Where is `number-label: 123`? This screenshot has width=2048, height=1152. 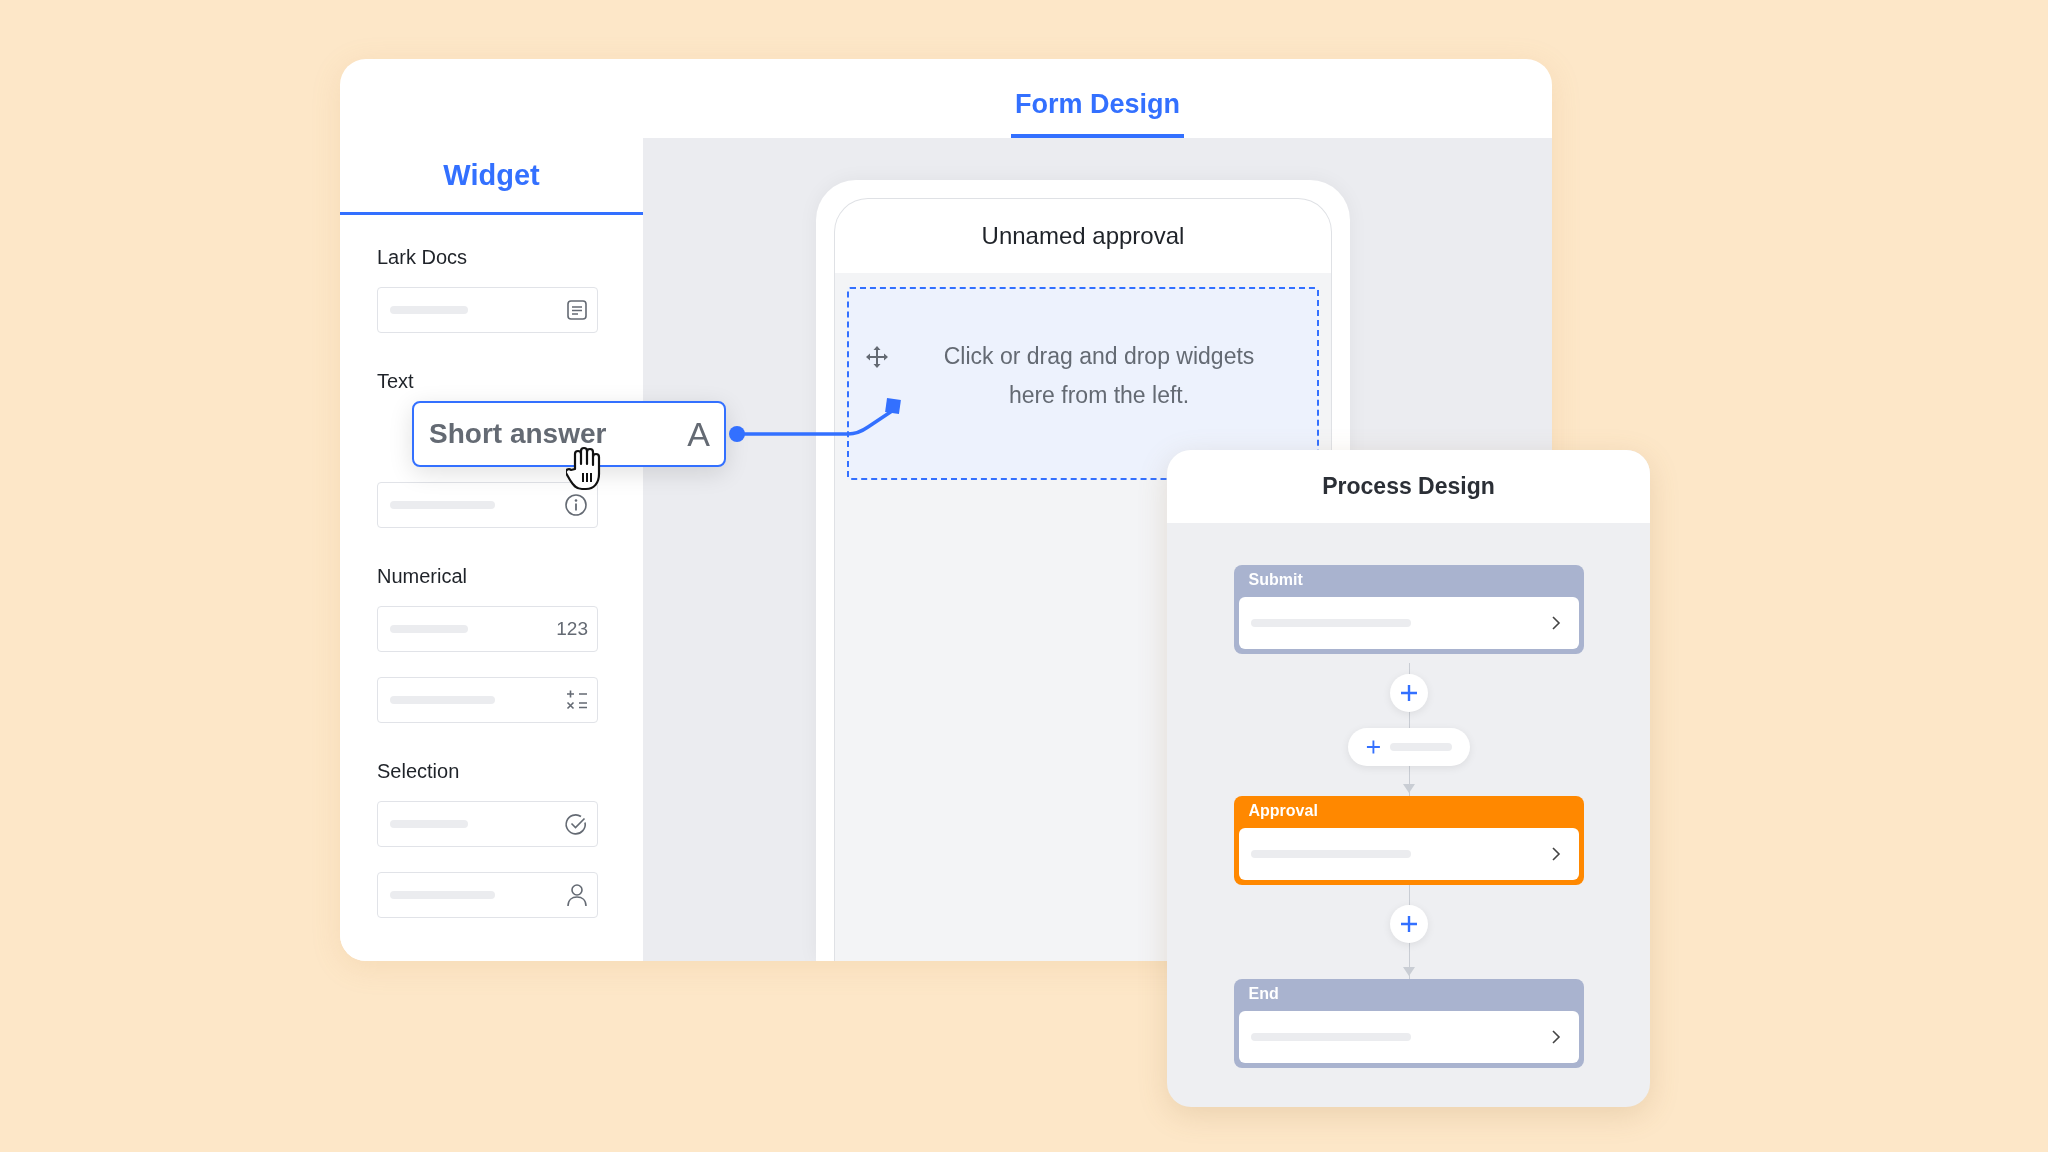
number-label: 123 is located at coordinates (572, 629).